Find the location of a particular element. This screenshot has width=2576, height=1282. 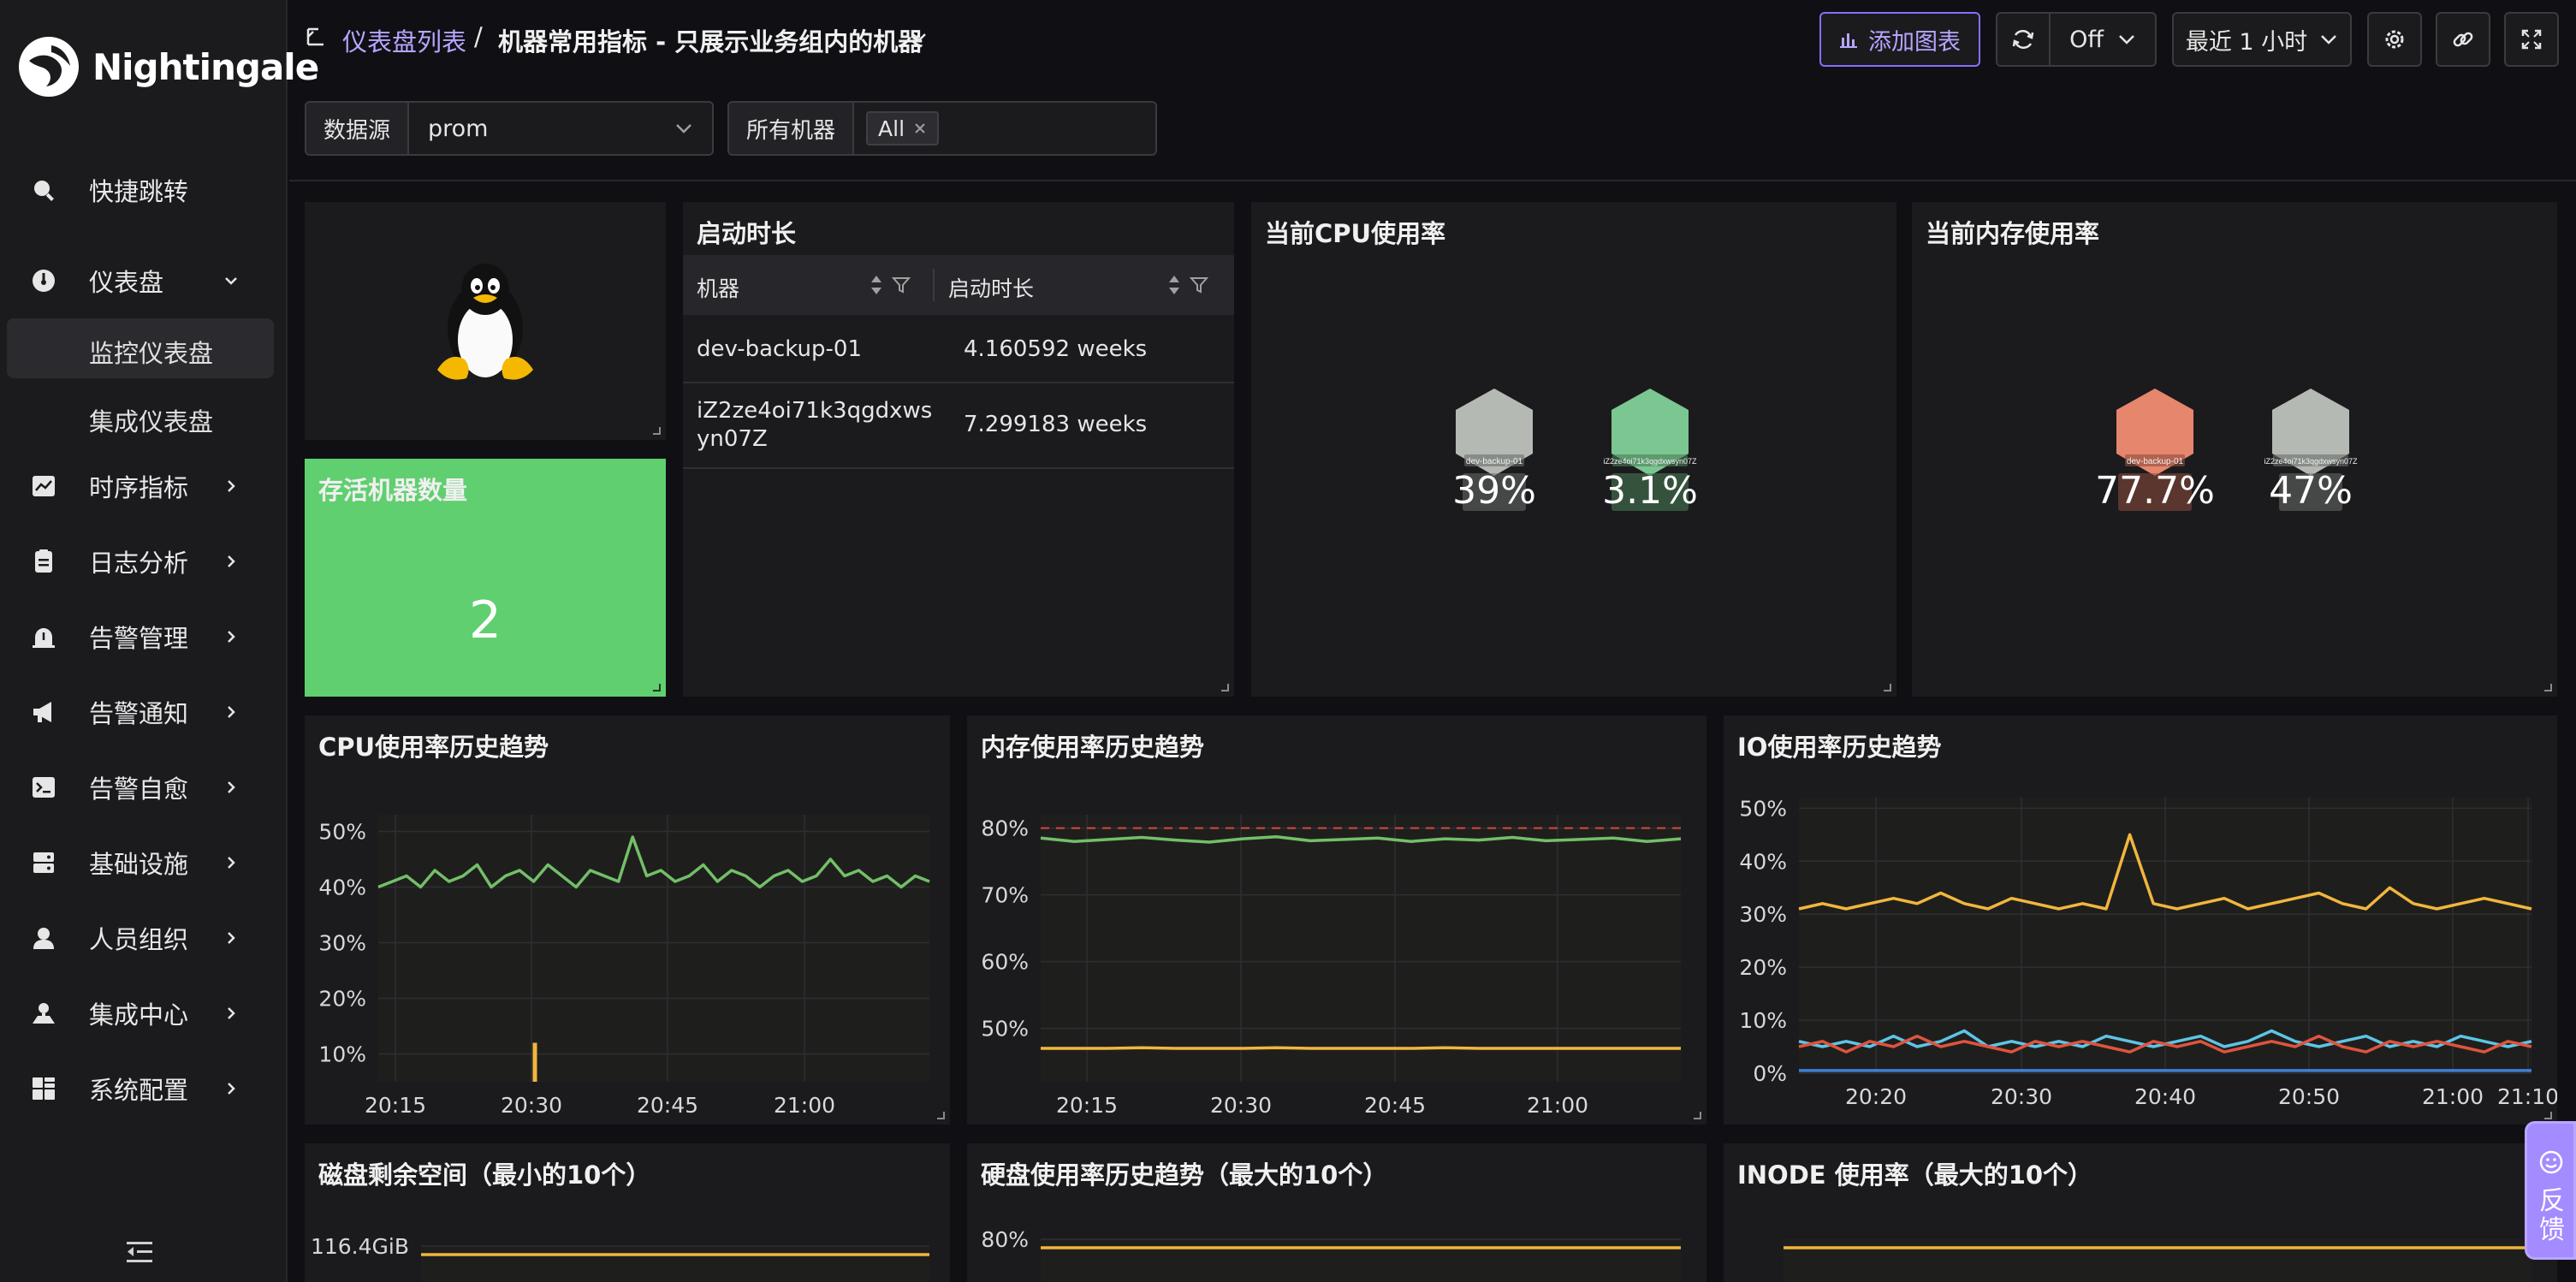

log-icon is located at coordinates (43, 561).